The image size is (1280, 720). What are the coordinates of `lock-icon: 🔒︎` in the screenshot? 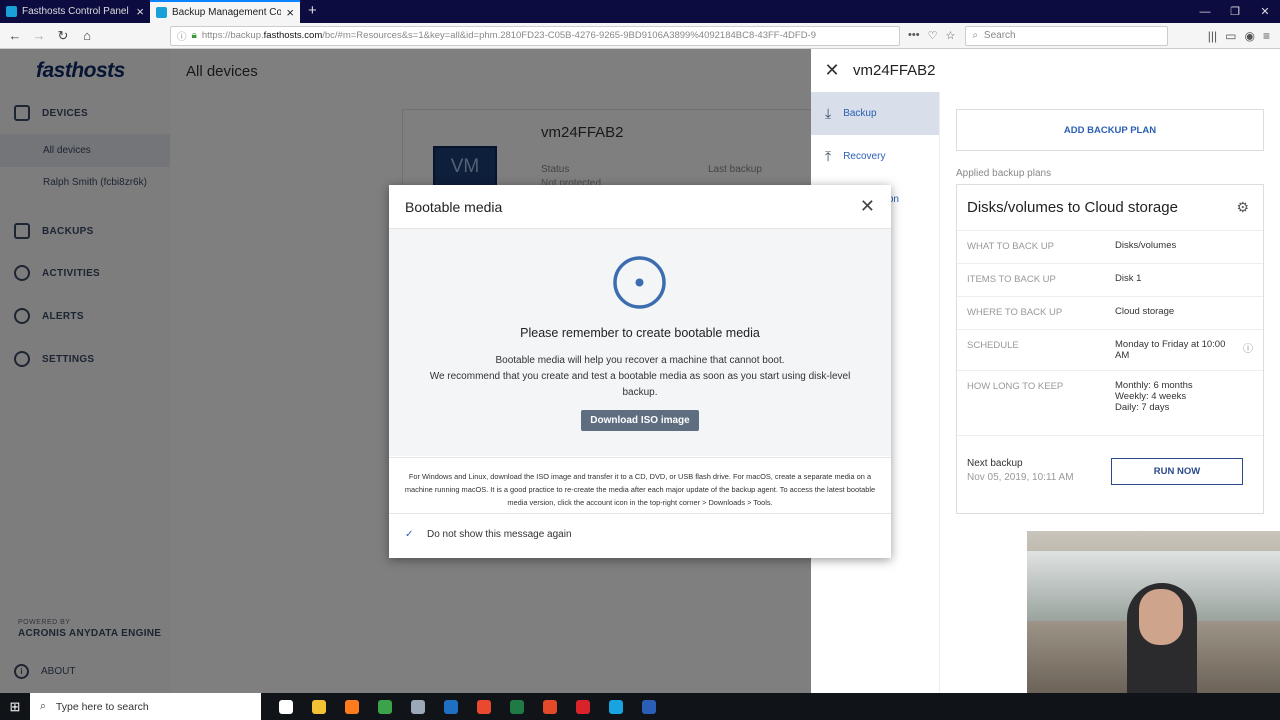 It's located at (194, 35).